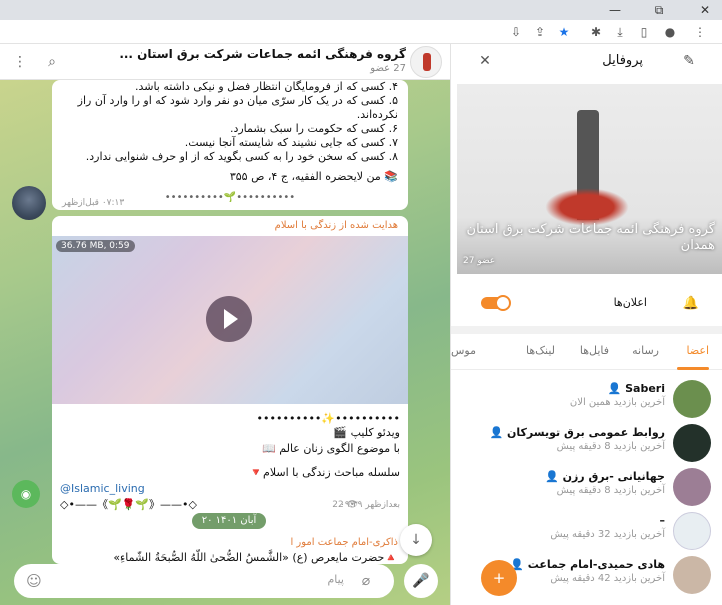 Image resolution: width=722 pixels, height=605 pixels. What do you see at coordinates (496, 303) in the screenshot?
I see `notifications-toggle` at bounding box center [496, 303].